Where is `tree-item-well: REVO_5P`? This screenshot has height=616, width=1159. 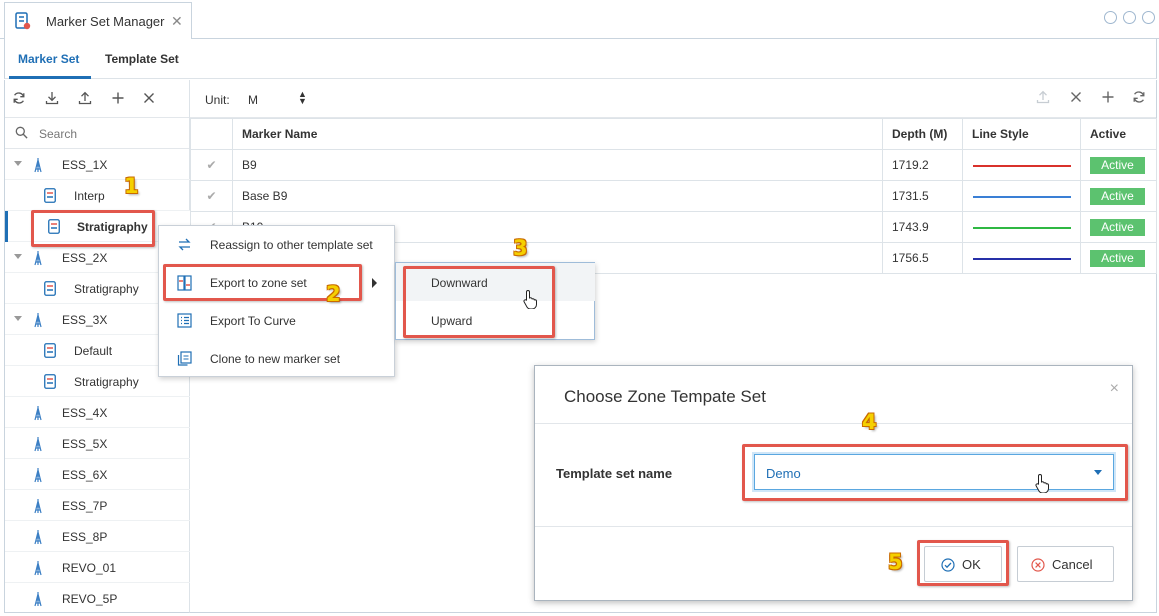 tree-item-well: REVO_5P is located at coordinates (97, 598).